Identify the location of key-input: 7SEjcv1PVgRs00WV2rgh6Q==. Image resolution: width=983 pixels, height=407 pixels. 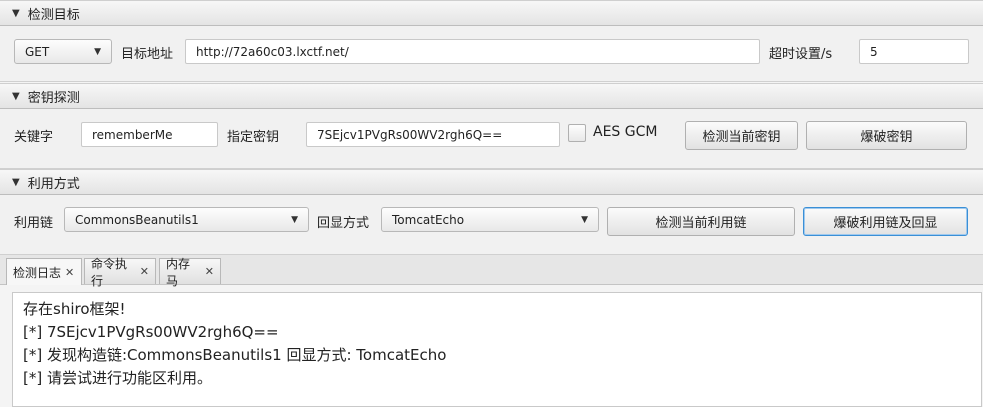
(433, 134).